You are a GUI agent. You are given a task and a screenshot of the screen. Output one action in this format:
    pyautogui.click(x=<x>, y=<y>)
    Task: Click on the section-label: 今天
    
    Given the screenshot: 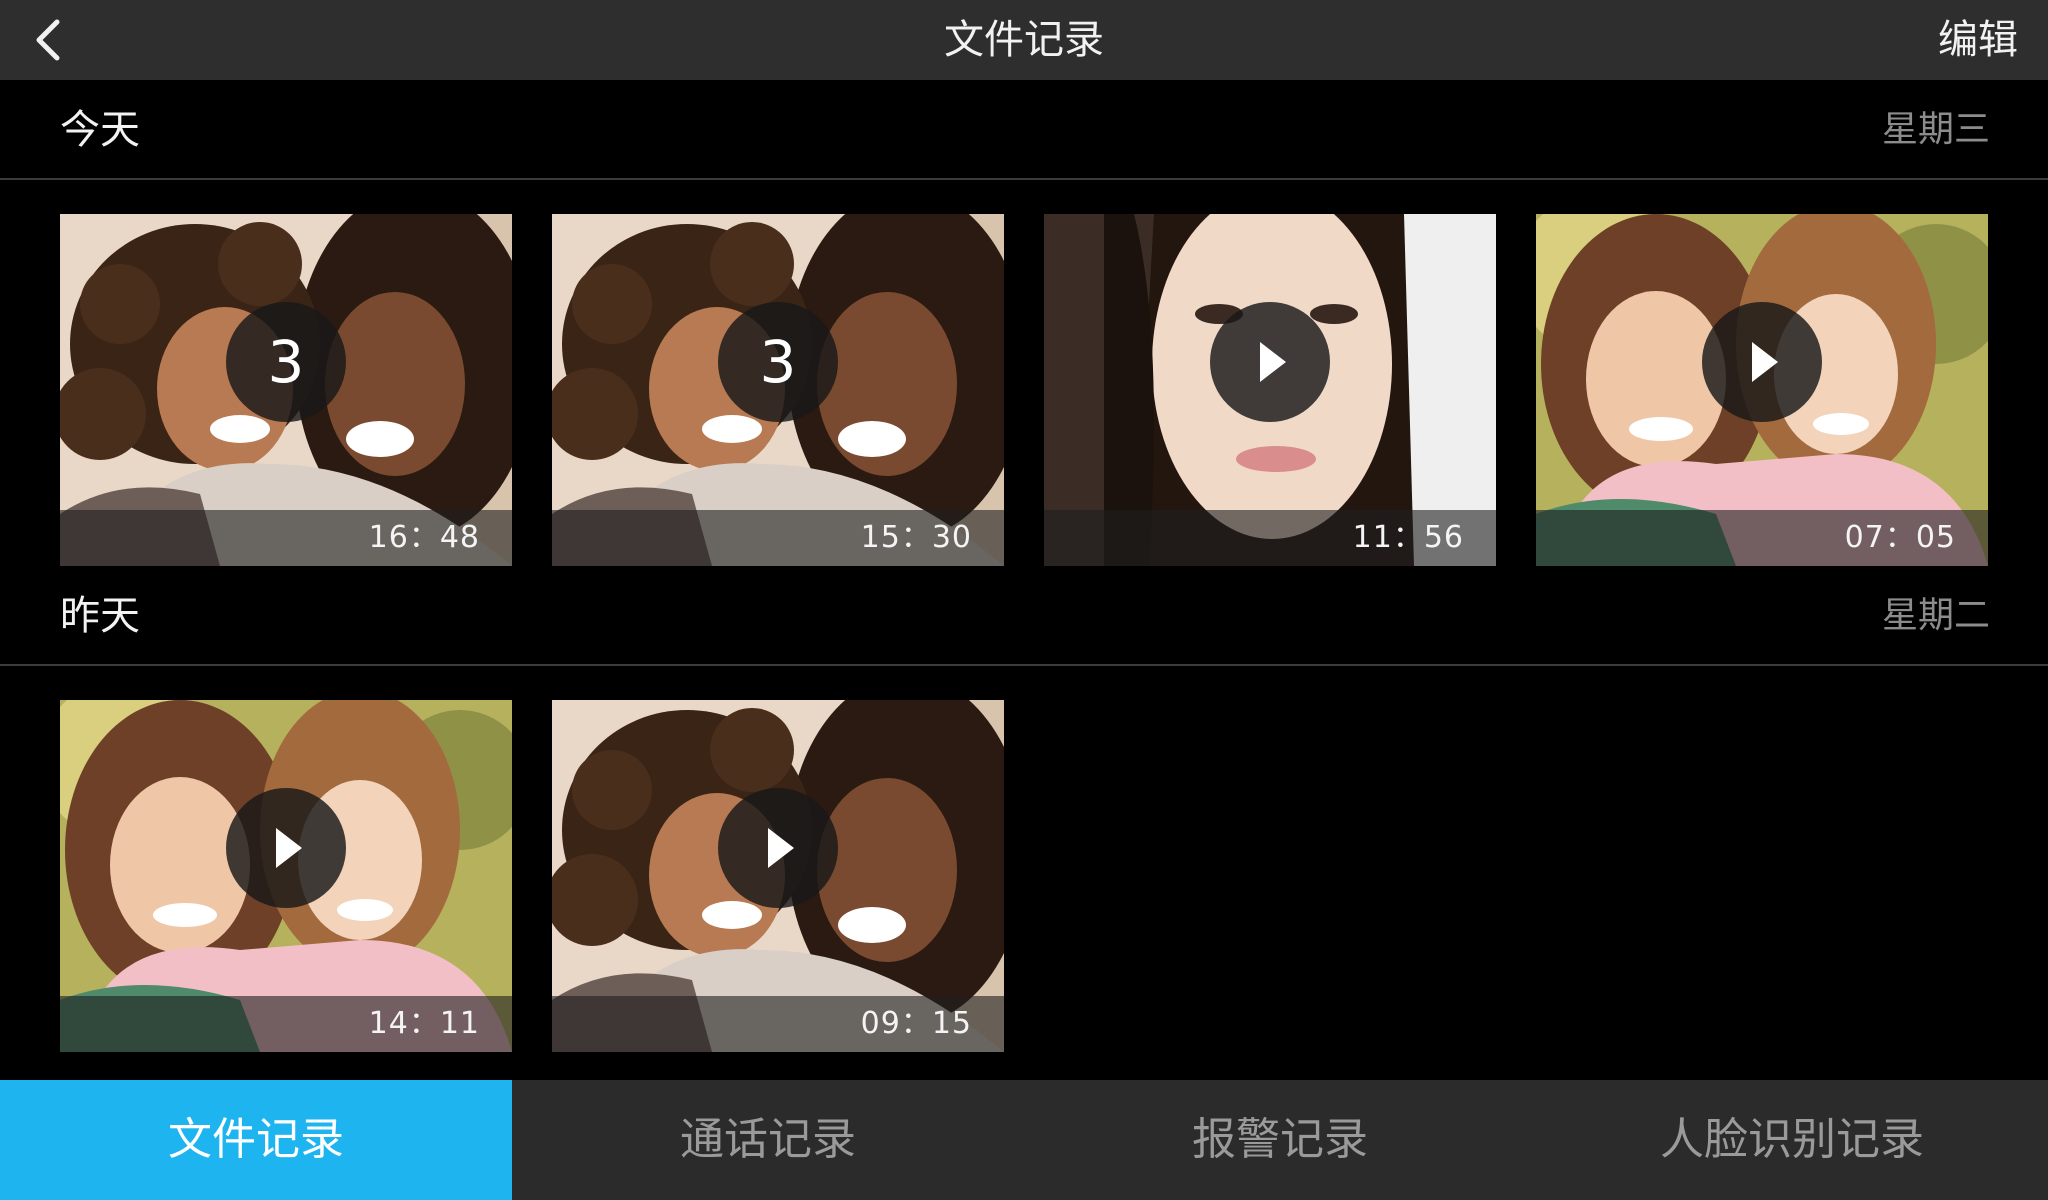 What is the action you would take?
    pyautogui.click(x=100, y=130)
    